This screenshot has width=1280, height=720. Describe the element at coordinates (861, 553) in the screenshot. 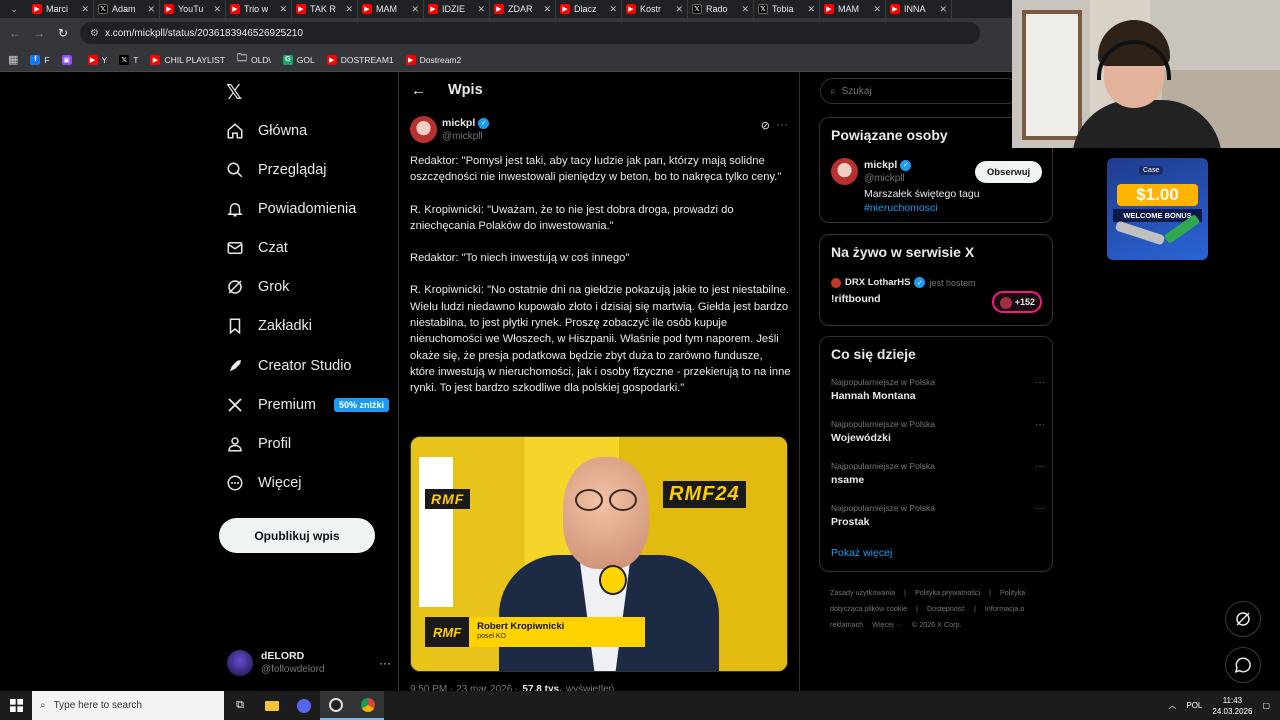

I see `show-more-link: Pokaż więcej` at that location.